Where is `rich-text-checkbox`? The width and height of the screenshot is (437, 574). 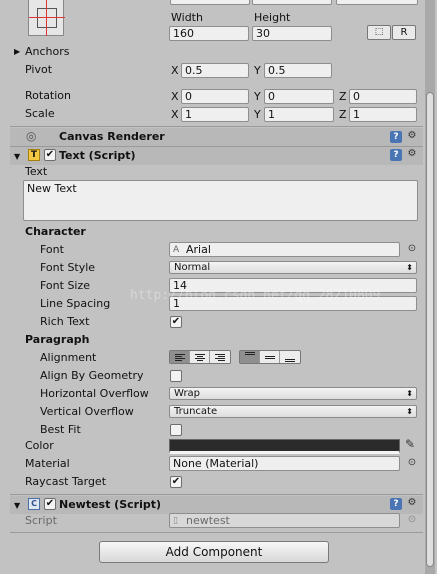 rich-text-checkbox is located at coordinates (176, 322).